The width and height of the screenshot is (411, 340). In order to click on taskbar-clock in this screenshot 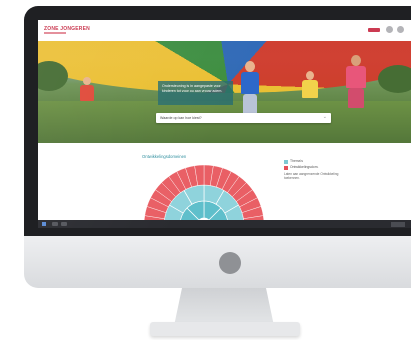, I will do `click(398, 224)`.